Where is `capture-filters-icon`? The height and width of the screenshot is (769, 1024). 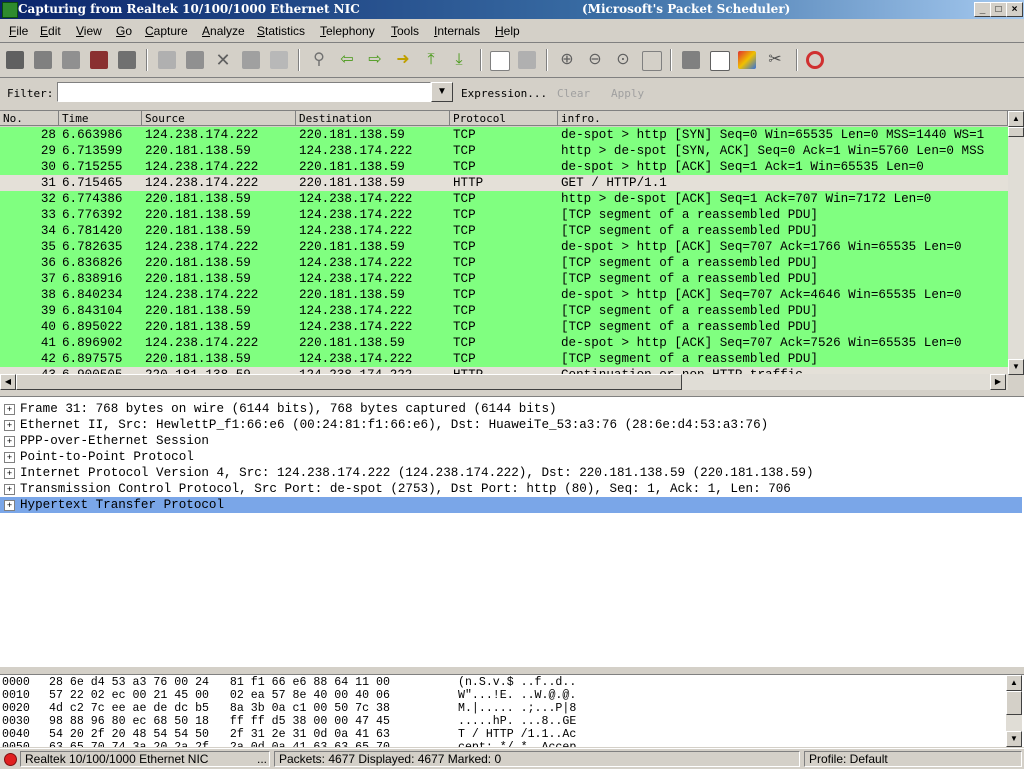
capture-filters-icon is located at coordinates (691, 60).